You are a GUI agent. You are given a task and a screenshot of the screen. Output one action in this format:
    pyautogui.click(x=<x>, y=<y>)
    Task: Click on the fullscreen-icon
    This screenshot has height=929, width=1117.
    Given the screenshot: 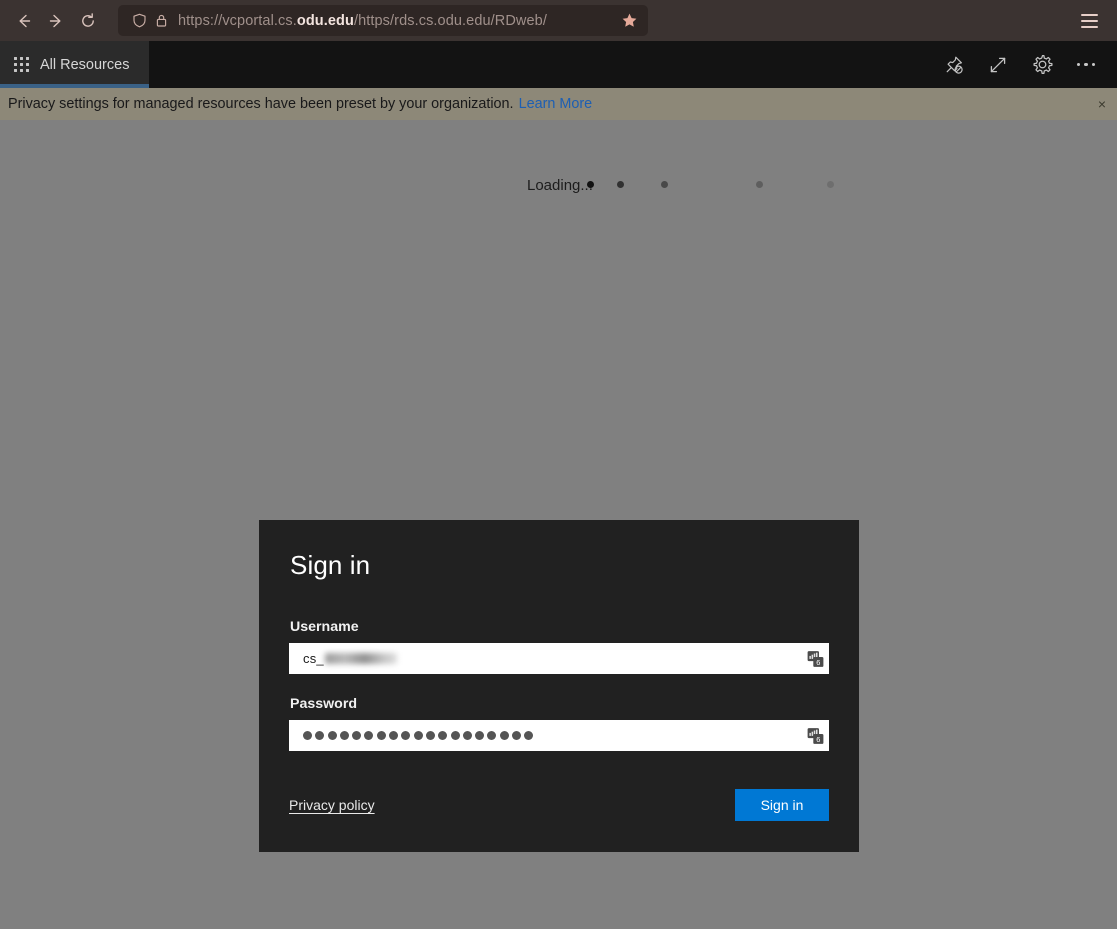 What is the action you would take?
    pyautogui.click(x=998, y=64)
    